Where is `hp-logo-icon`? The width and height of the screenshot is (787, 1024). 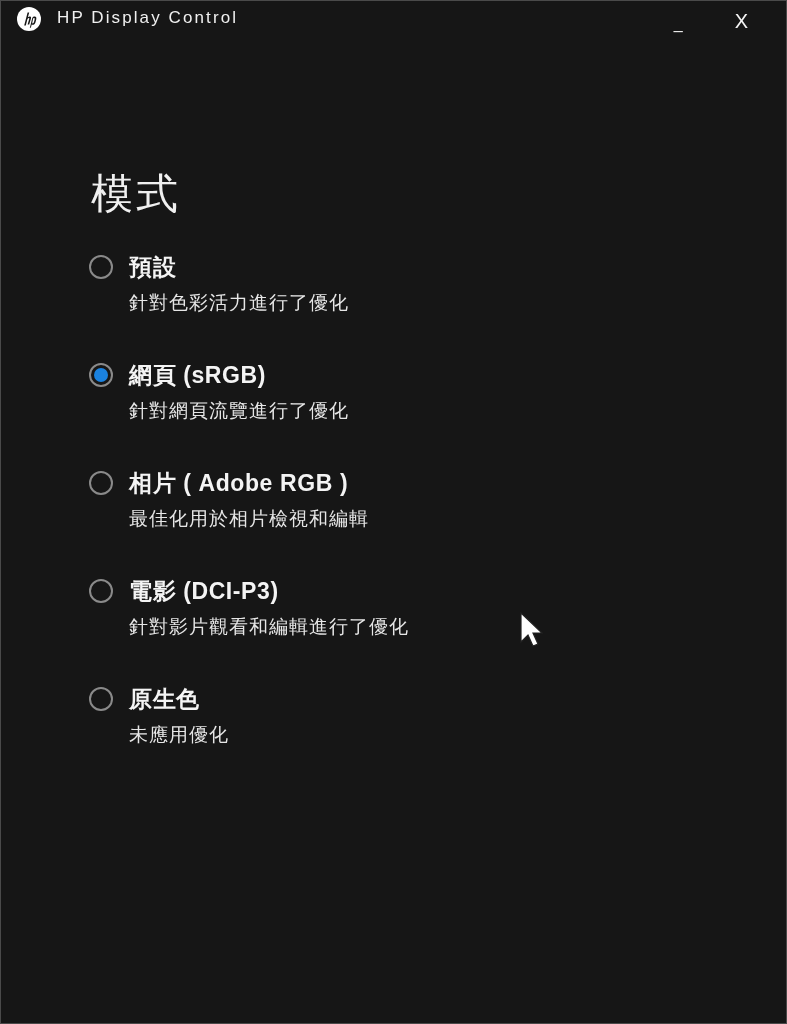
hp-logo-icon is located at coordinates (29, 19).